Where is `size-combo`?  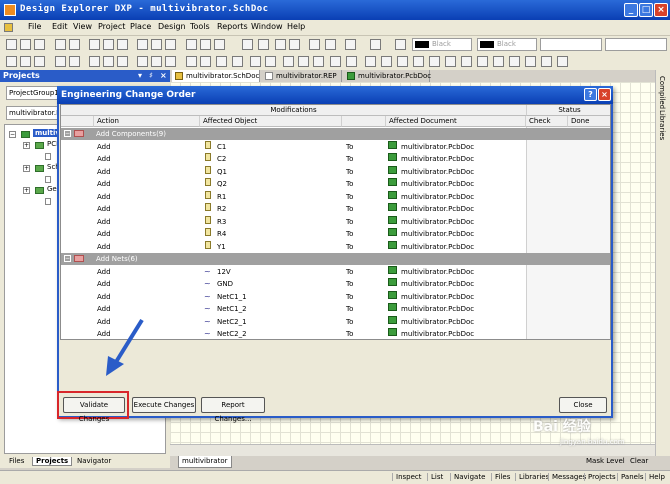 size-combo is located at coordinates (636, 44).